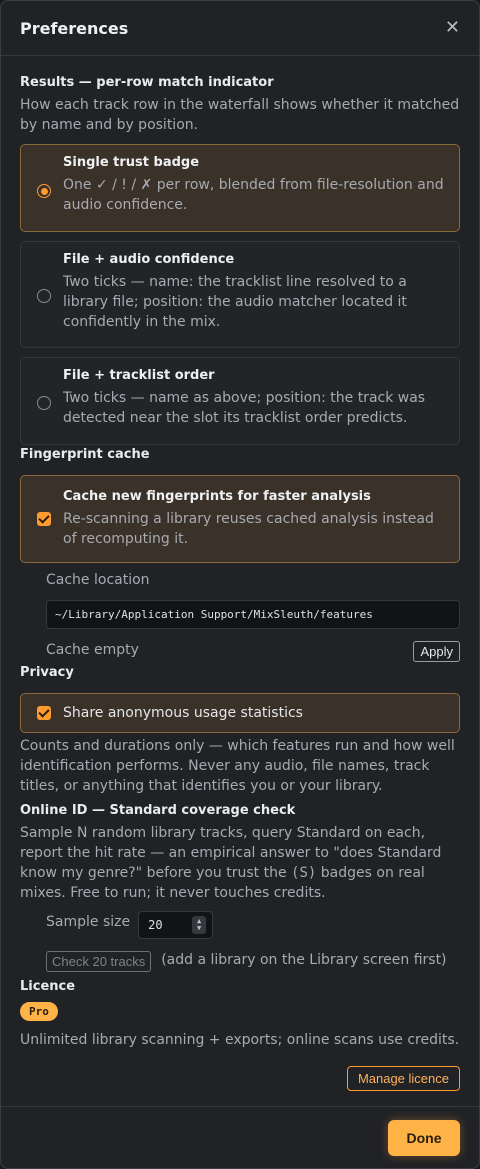 The width and height of the screenshot is (480, 1169). What do you see at coordinates (48, 986) in the screenshot?
I see `licence-section-title: Licence` at bounding box center [48, 986].